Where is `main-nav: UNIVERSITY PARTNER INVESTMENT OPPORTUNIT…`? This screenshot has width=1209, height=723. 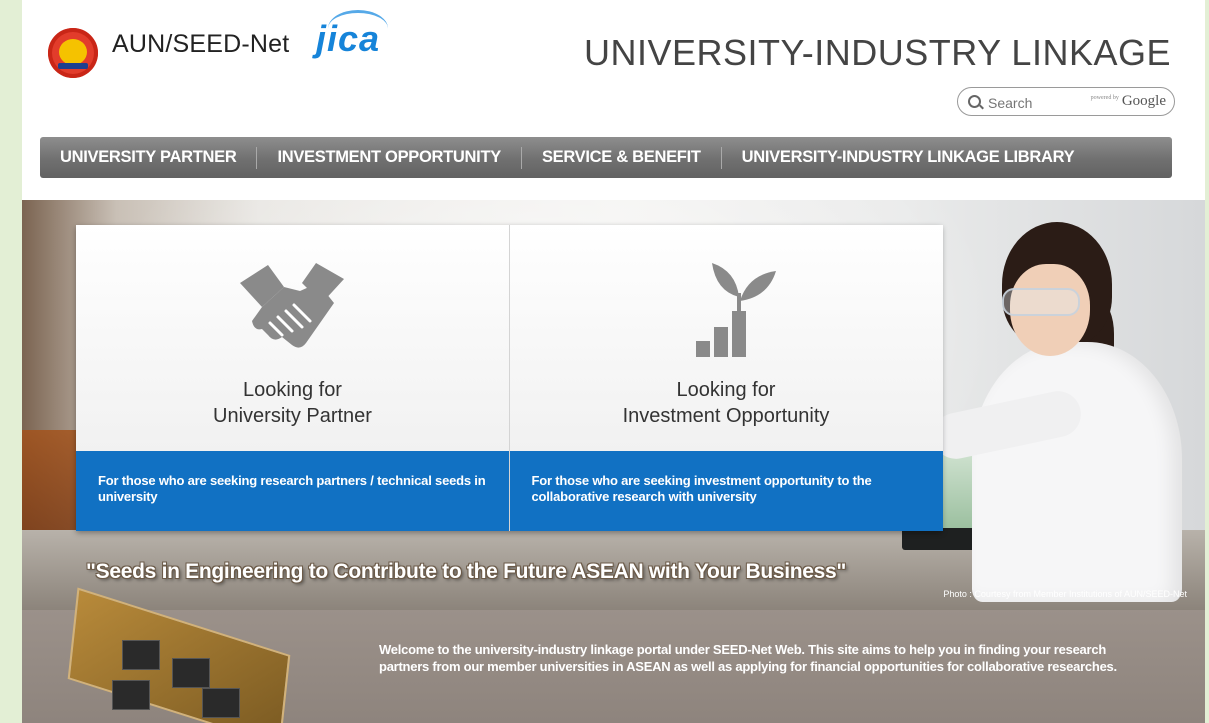
main-nav: UNIVERSITY PARTNER INVESTMENT OPPORTUNIT… is located at coordinates (606, 157).